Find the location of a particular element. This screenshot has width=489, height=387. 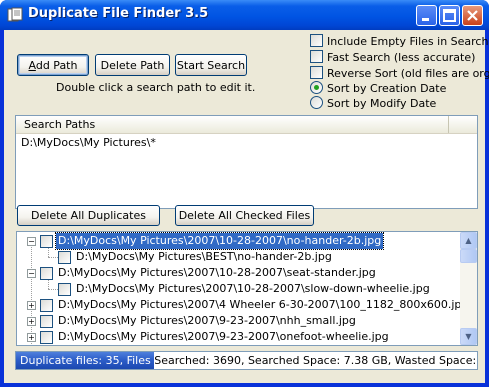

delete-path-button: Delete Path is located at coordinates (132, 65).